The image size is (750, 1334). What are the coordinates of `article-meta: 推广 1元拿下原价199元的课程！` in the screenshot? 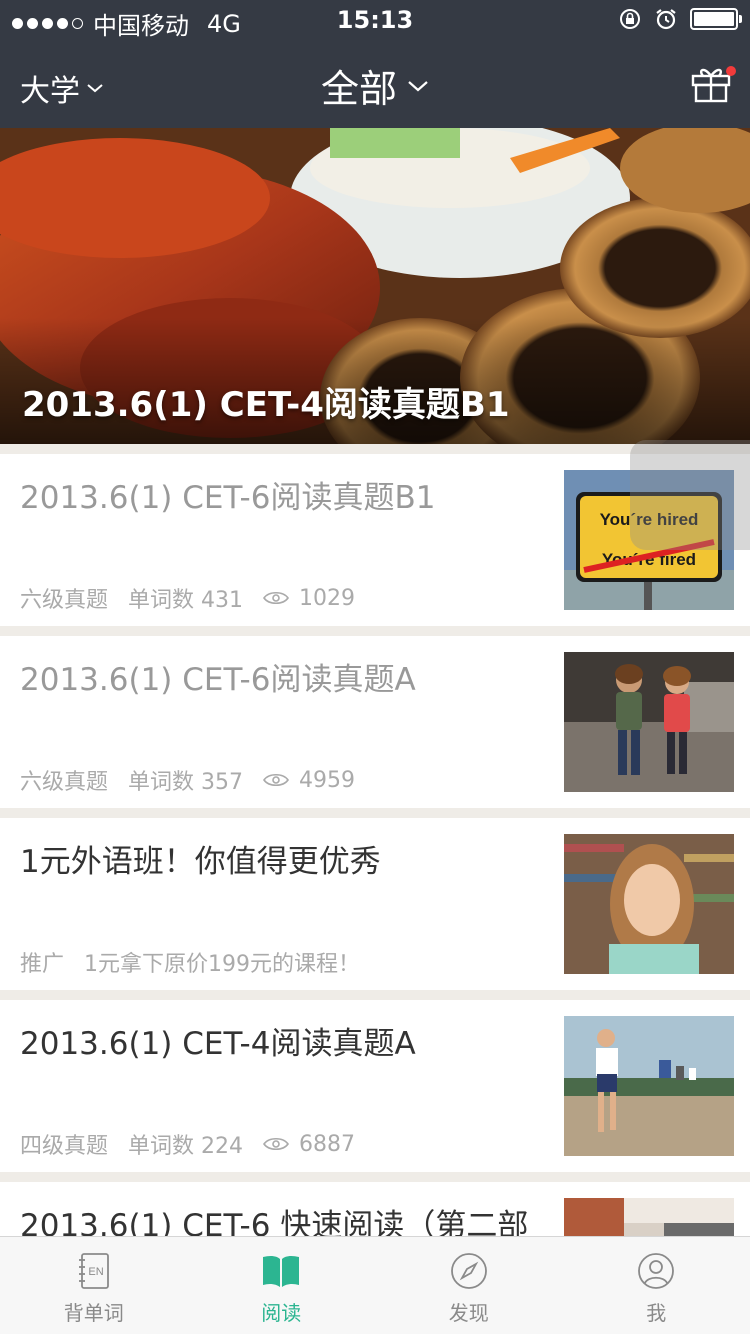 It's located at (200, 962).